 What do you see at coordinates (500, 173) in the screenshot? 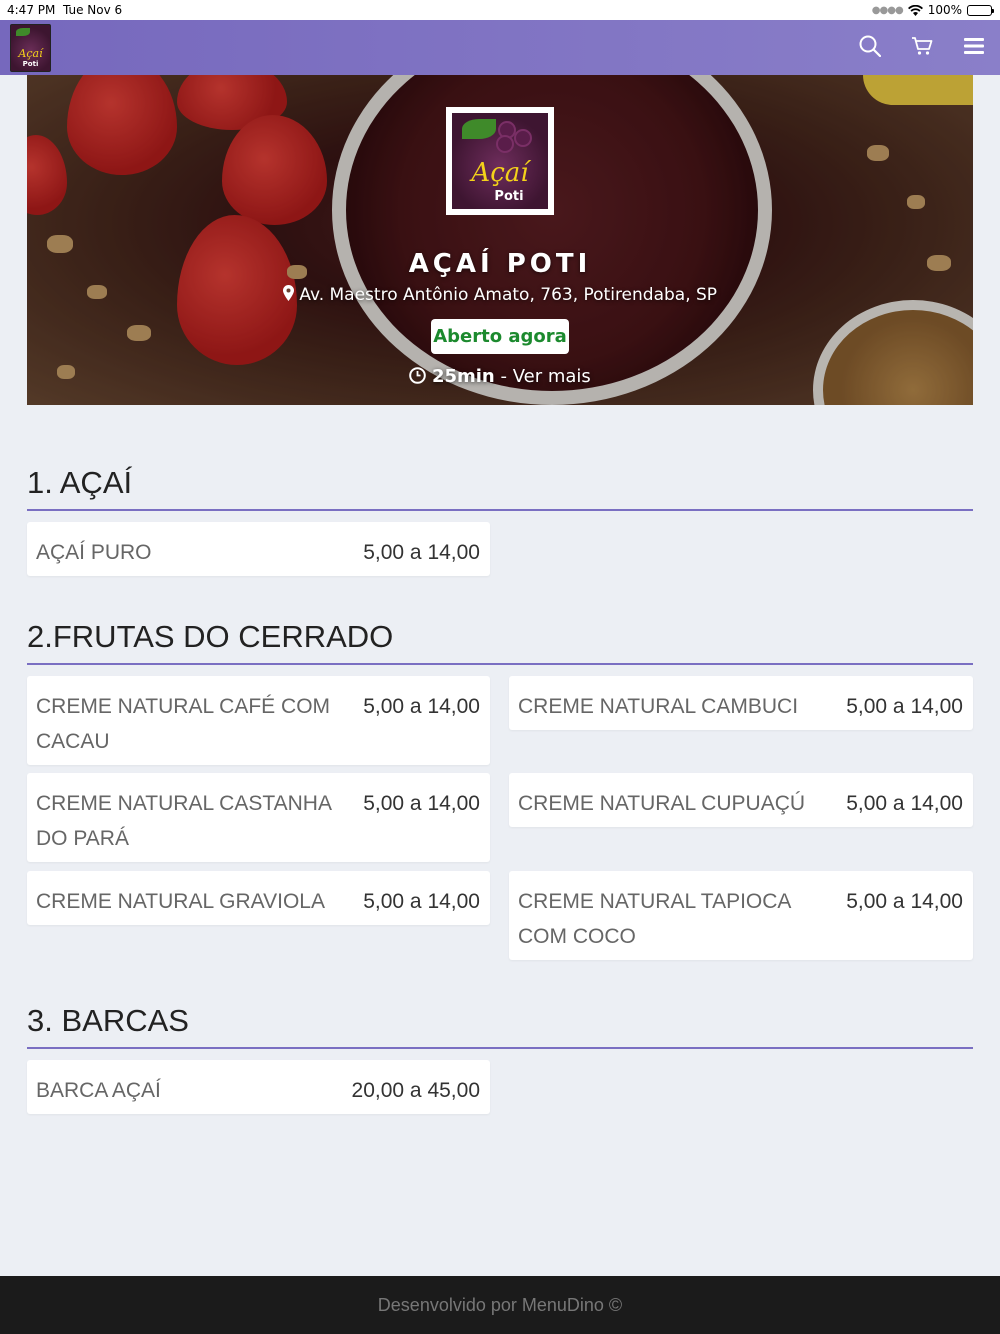
I see `store-logo-text: Açaí` at bounding box center [500, 173].